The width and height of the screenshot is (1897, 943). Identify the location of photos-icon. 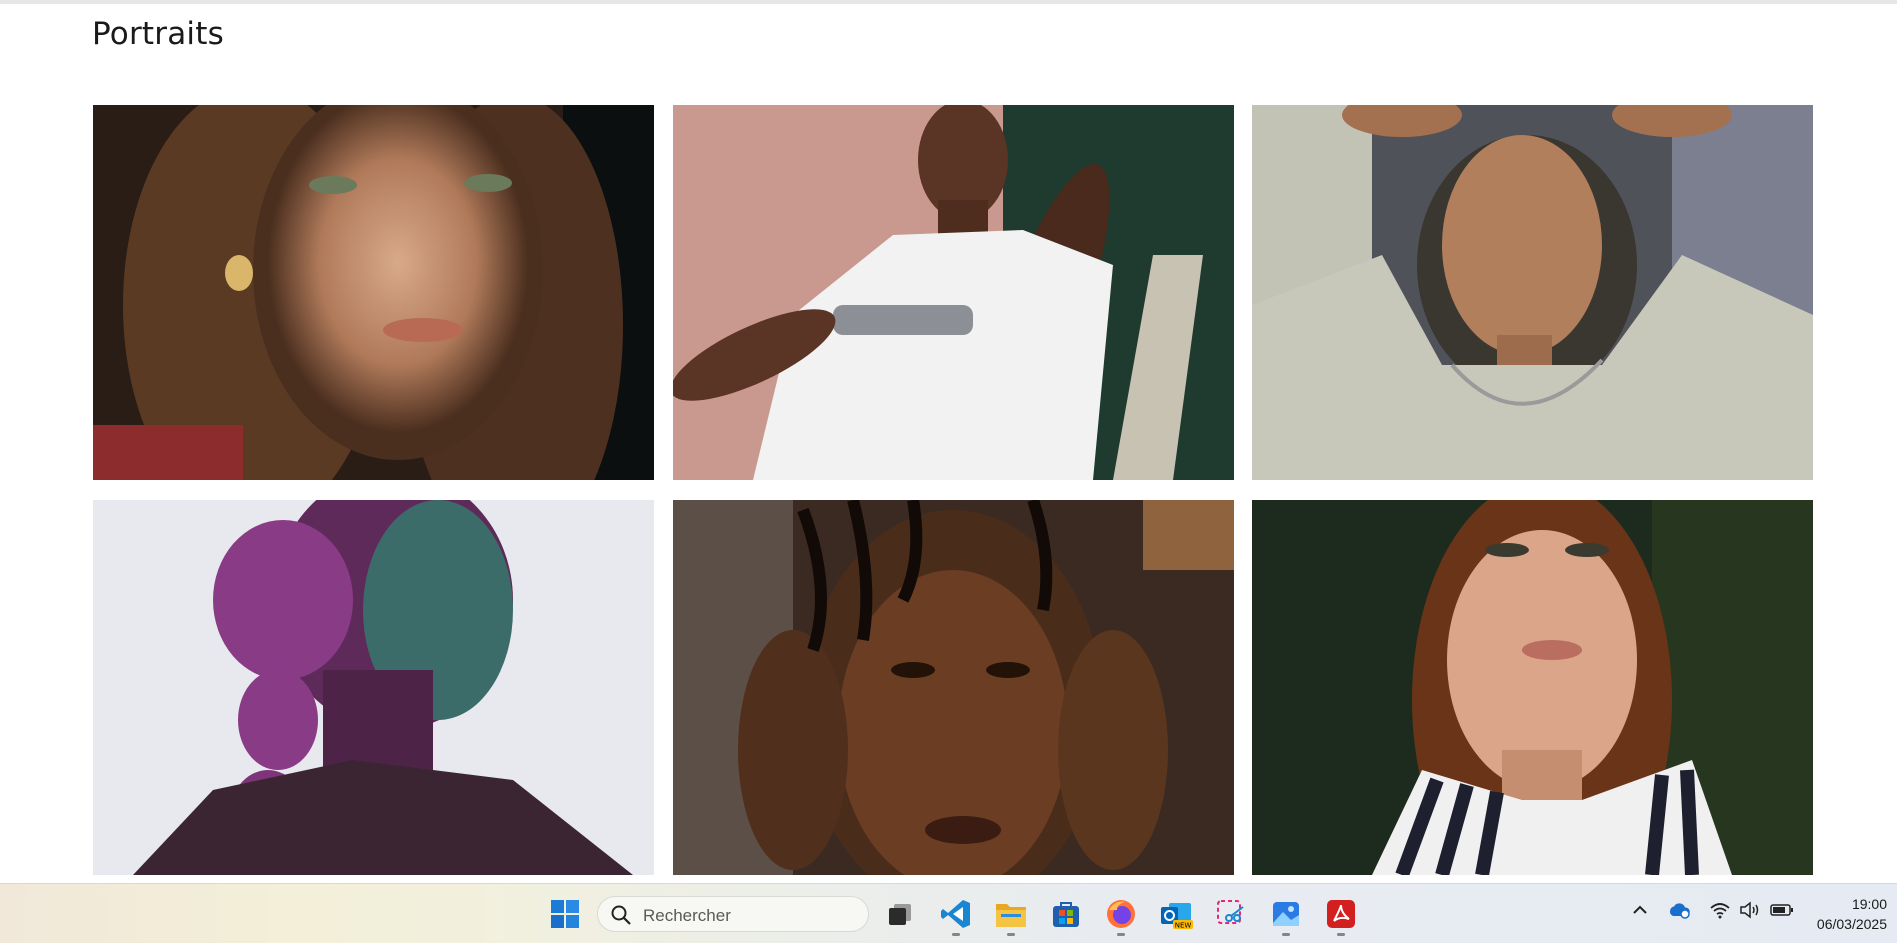
(1286, 915).